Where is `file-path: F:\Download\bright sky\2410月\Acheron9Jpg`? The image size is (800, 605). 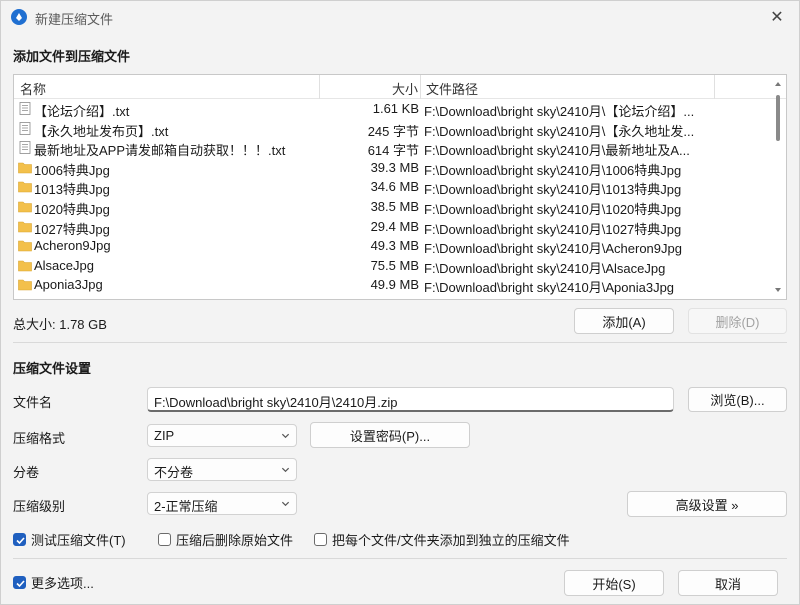 file-path: F:\Download\bright sky\2410月\Acheron9Jpg is located at coordinates (553, 249).